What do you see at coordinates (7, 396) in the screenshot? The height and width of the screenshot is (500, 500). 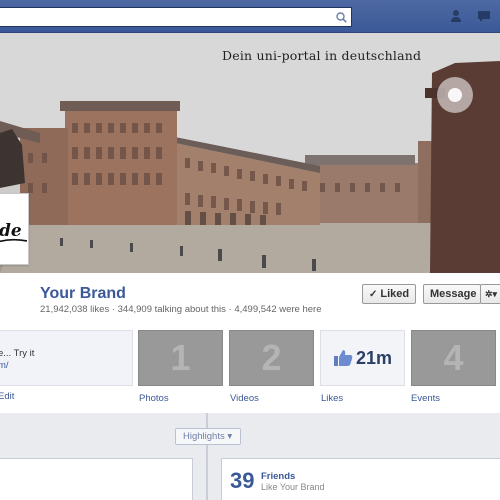 I see `about-edit-link: Edit` at bounding box center [7, 396].